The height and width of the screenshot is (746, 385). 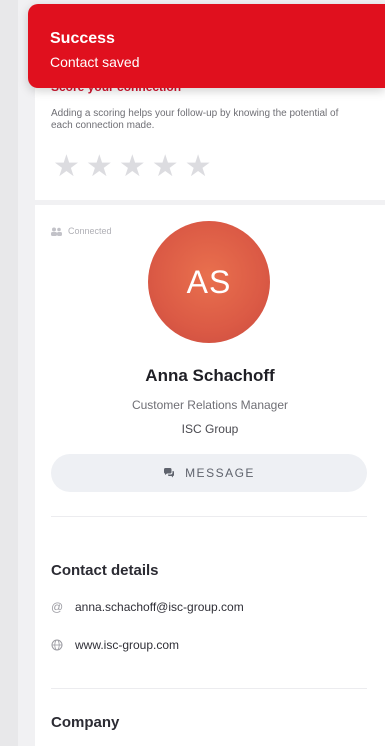 I want to click on toast-title: Success, so click(x=82, y=38).